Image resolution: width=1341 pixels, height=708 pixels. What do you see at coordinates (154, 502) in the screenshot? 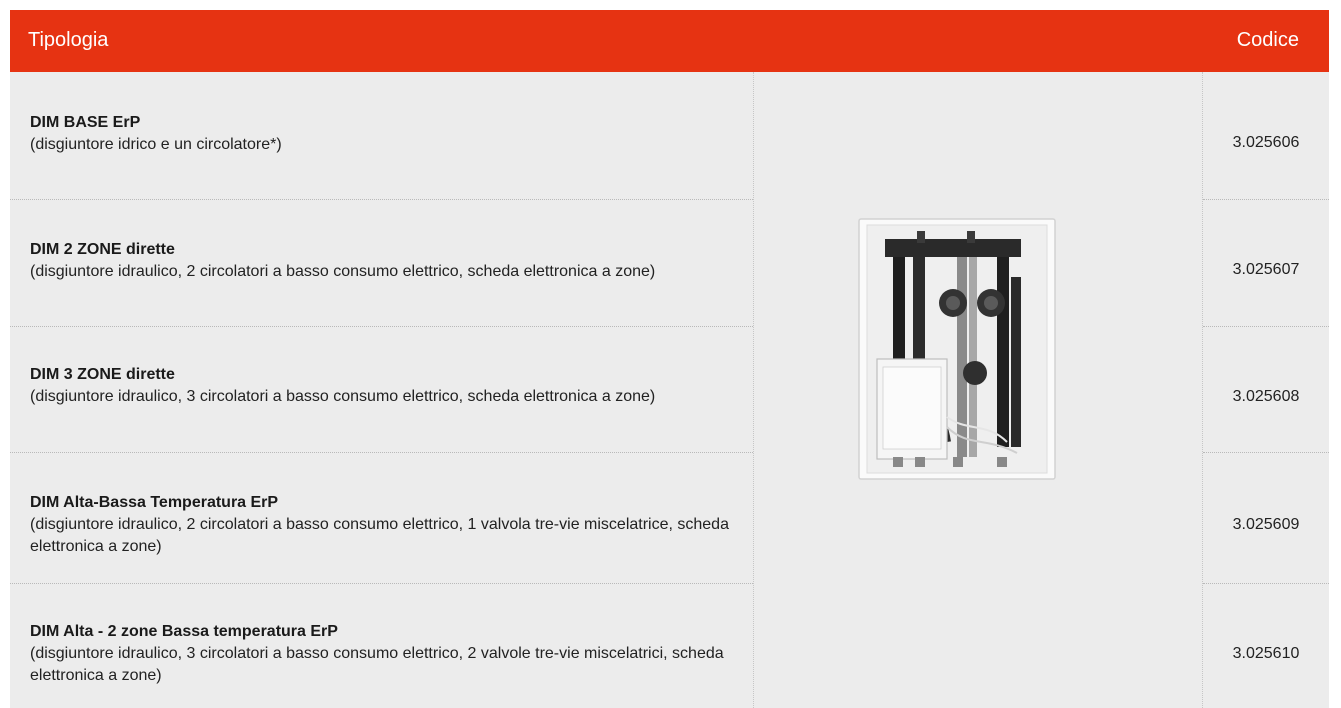
I see `row-title: DIM Alta-Bassa Temperatura ErP` at bounding box center [154, 502].